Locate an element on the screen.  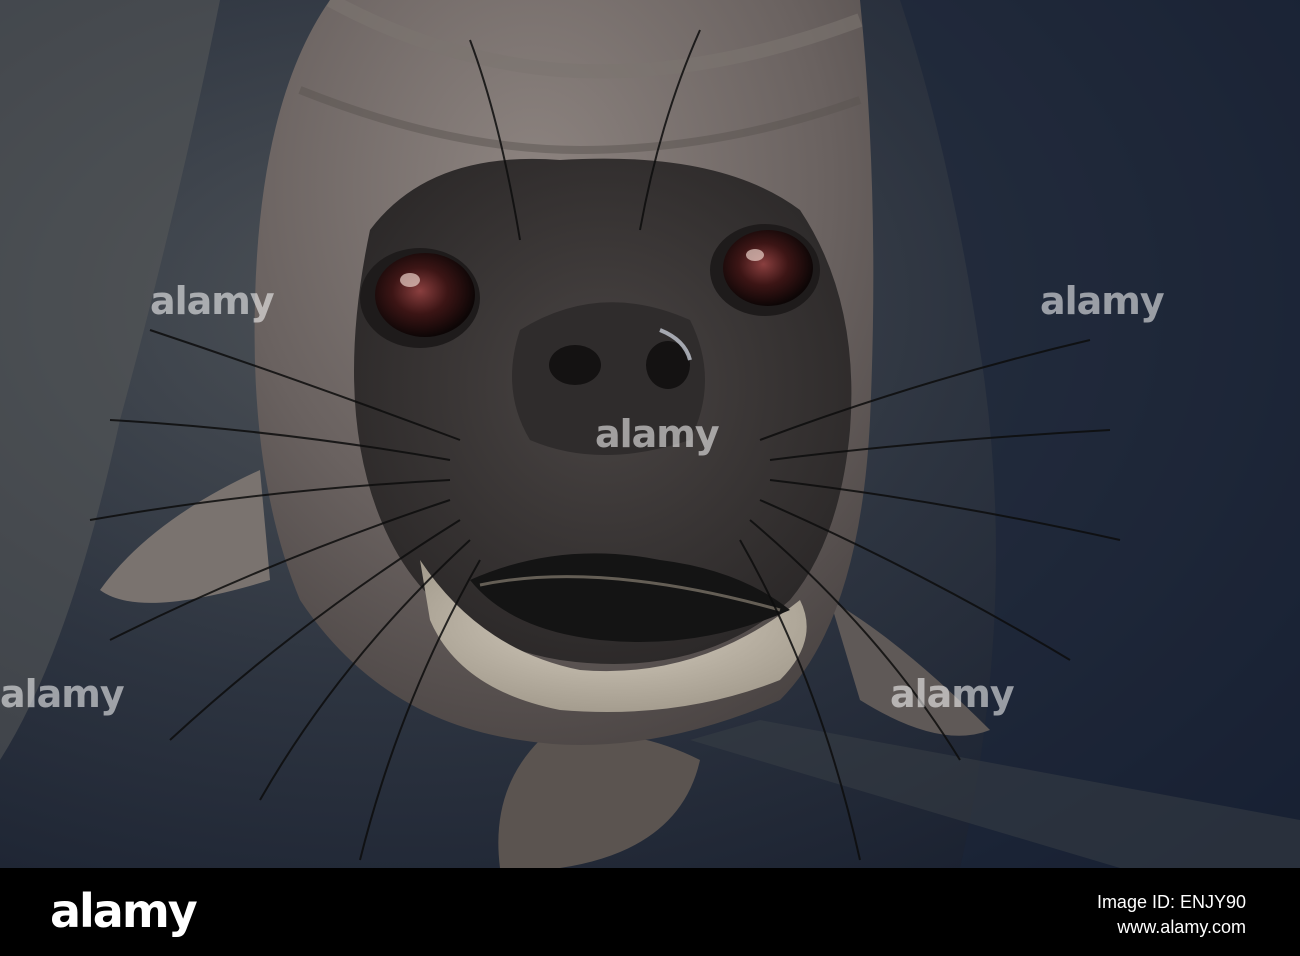
alamy-logo: alamy is located at coordinates (124, 911).